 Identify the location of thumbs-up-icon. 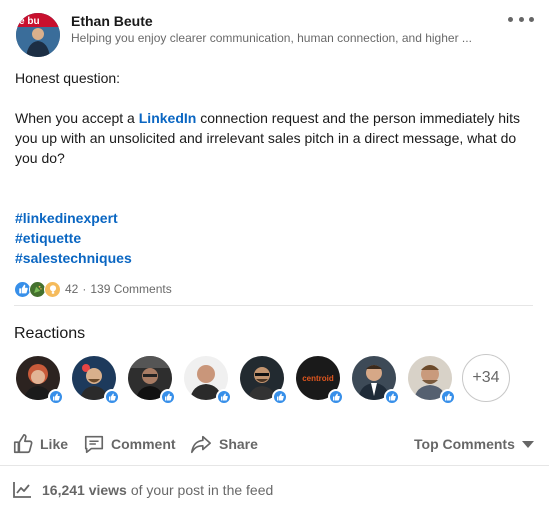
(23, 444).